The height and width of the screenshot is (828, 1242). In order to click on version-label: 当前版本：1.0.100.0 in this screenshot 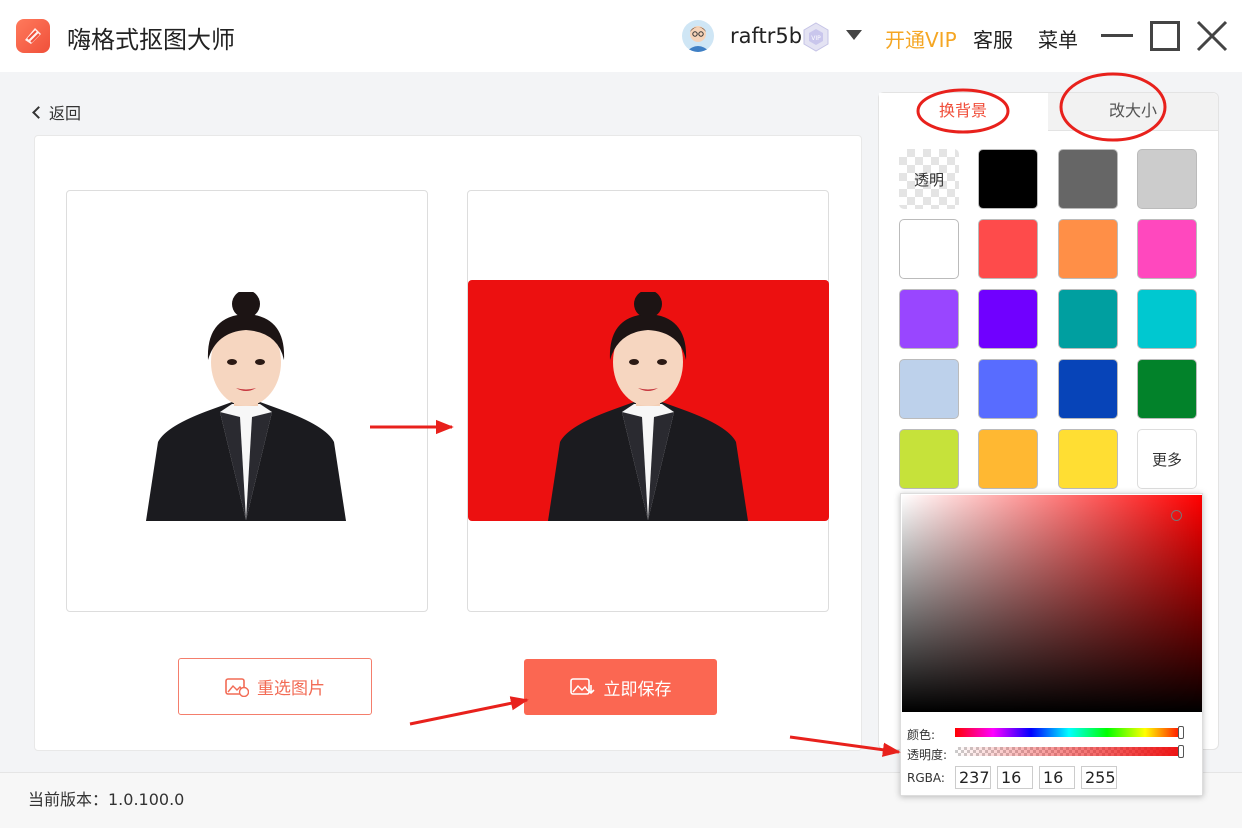, I will do `click(106, 799)`.